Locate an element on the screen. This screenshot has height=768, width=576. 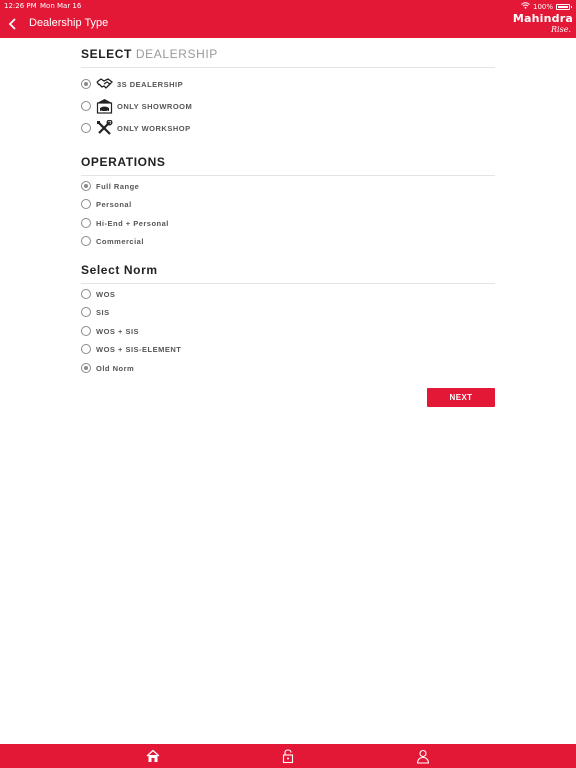
option-only-showroom: ONLY SHOWROOM is located at coordinates (136, 106).